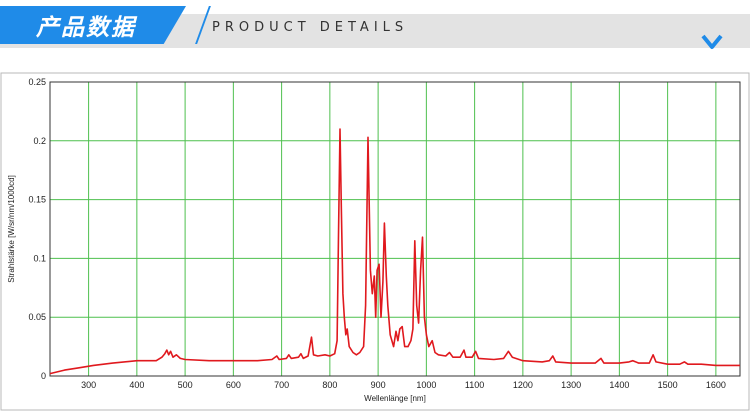  What do you see at coordinates (37, 82) in the screenshot?
I see `y-tick-label: 0.25` at bounding box center [37, 82].